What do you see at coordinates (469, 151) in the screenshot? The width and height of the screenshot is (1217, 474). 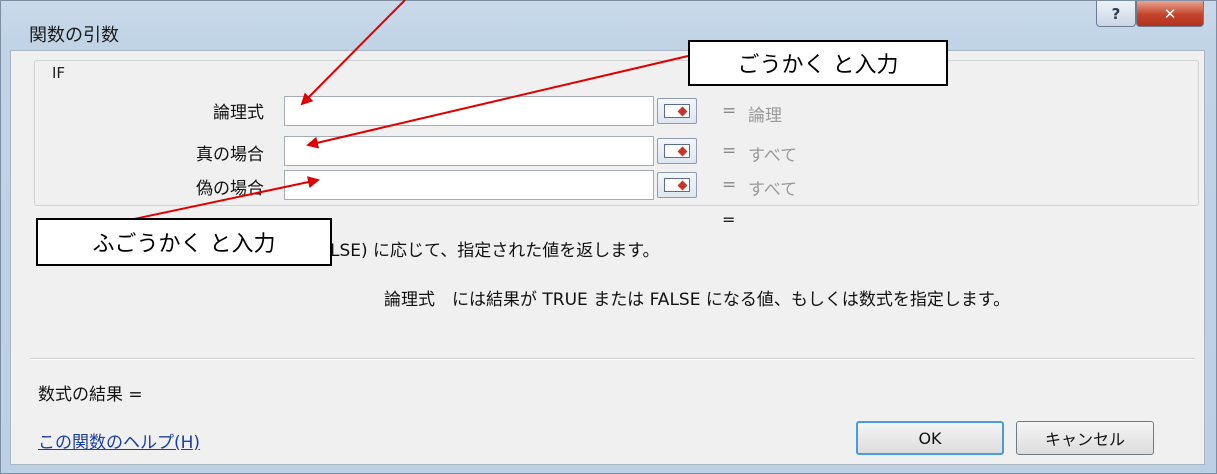 I see `value-if-true-input` at bounding box center [469, 151].